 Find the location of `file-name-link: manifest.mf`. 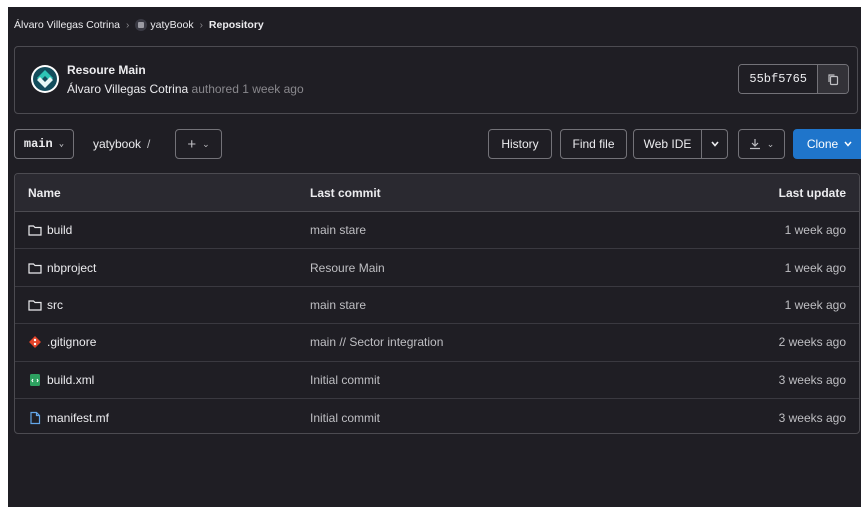

file-name-link: manifest.mf is located at coordinates (78, 418).